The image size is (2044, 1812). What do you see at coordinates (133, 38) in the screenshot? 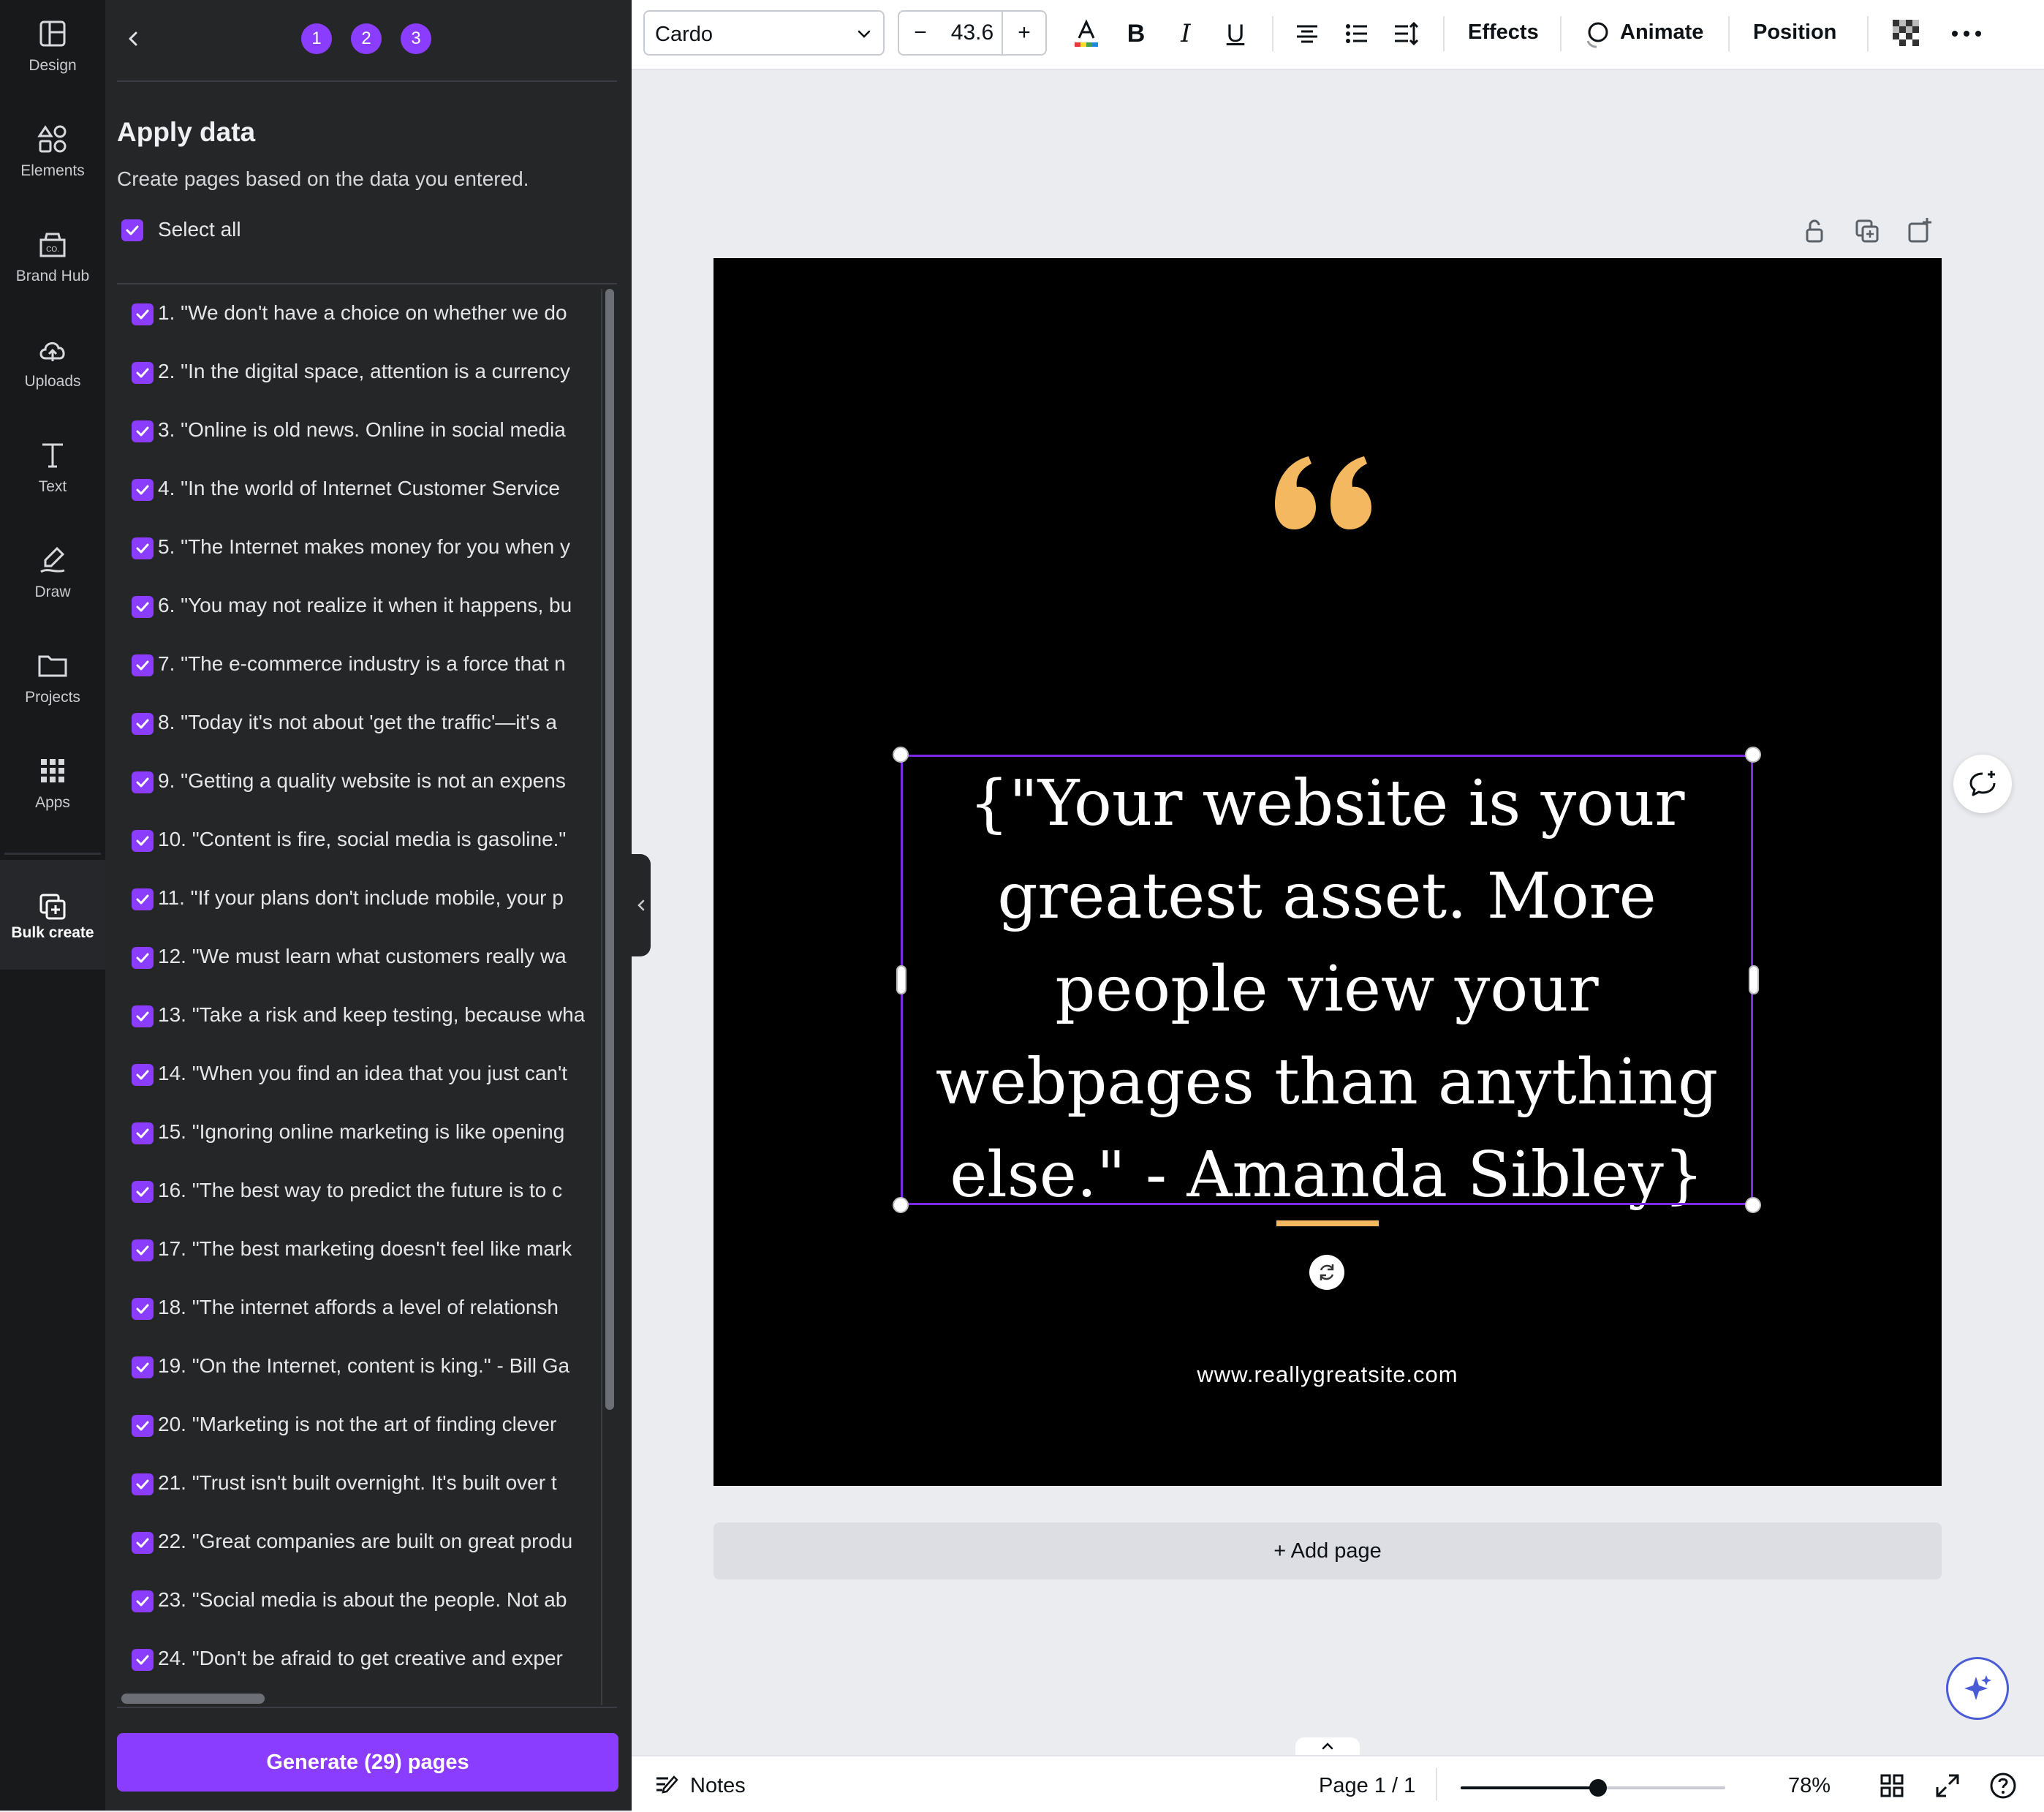
I see `back-button` at bounding box center [133, 38].